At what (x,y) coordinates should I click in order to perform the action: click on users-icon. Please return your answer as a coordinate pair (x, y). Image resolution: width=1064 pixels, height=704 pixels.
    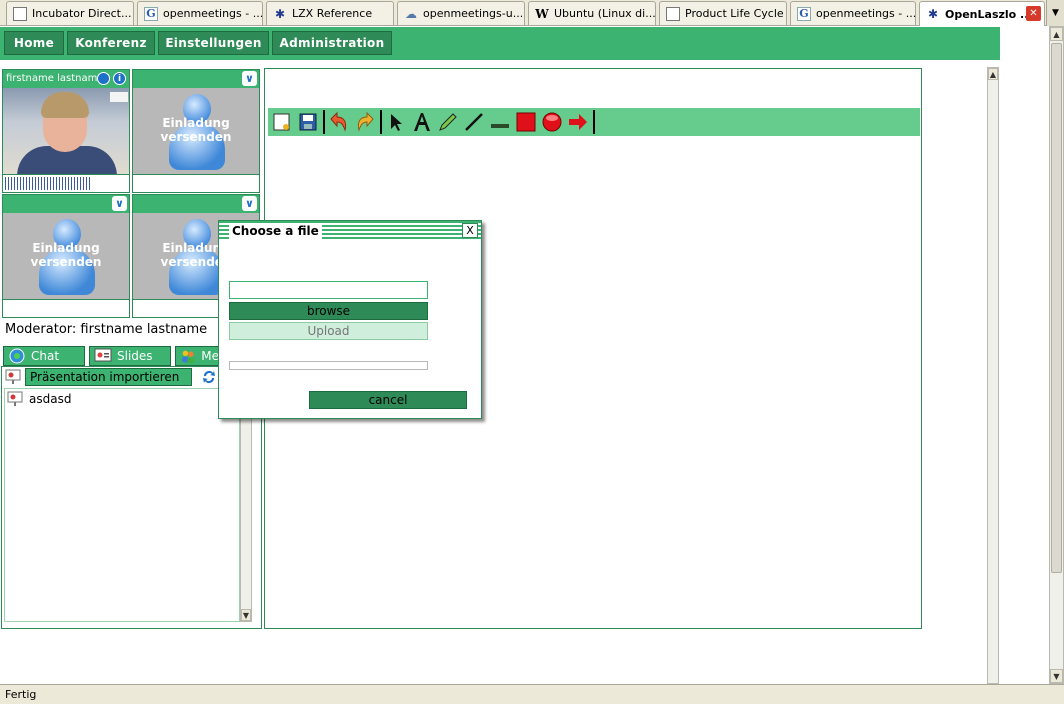
    Looking at the image, I should click on (188, 357).